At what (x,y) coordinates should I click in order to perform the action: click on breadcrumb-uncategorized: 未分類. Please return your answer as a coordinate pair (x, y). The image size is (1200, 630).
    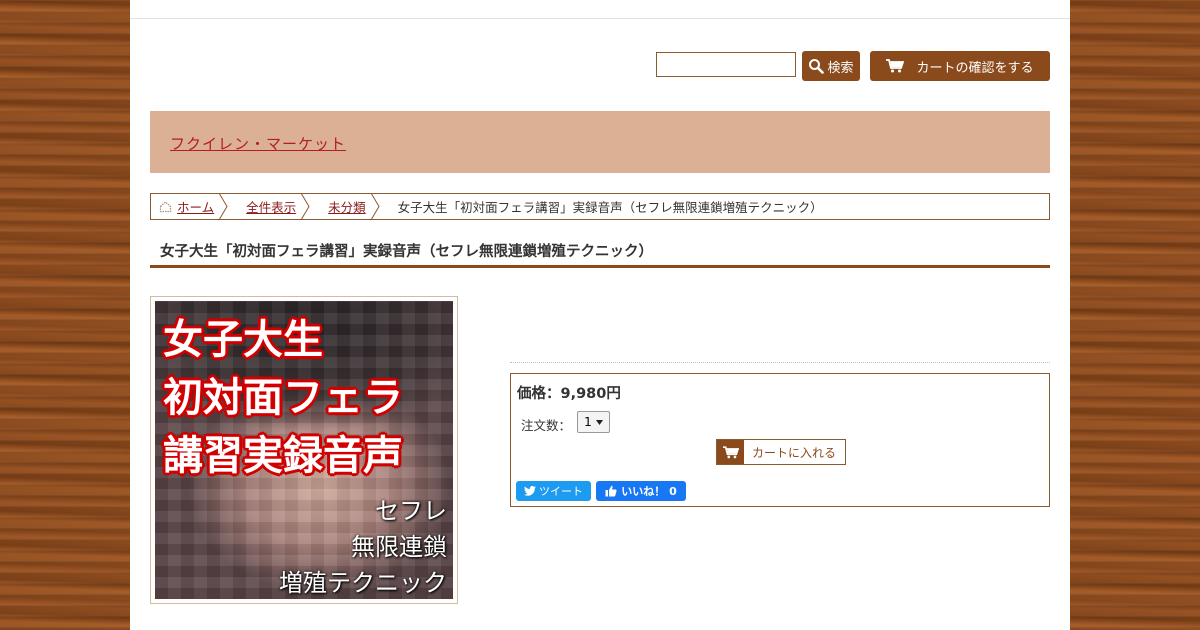
    Looking at the image, I should click on (355, 206).